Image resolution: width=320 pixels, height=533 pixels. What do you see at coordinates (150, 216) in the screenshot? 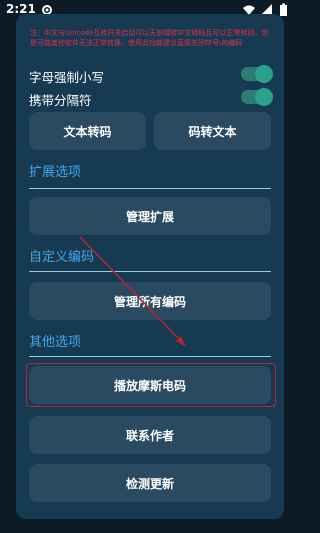
I see `manage-extensions-button: 管理扩展` at bounding box center [150, 216].